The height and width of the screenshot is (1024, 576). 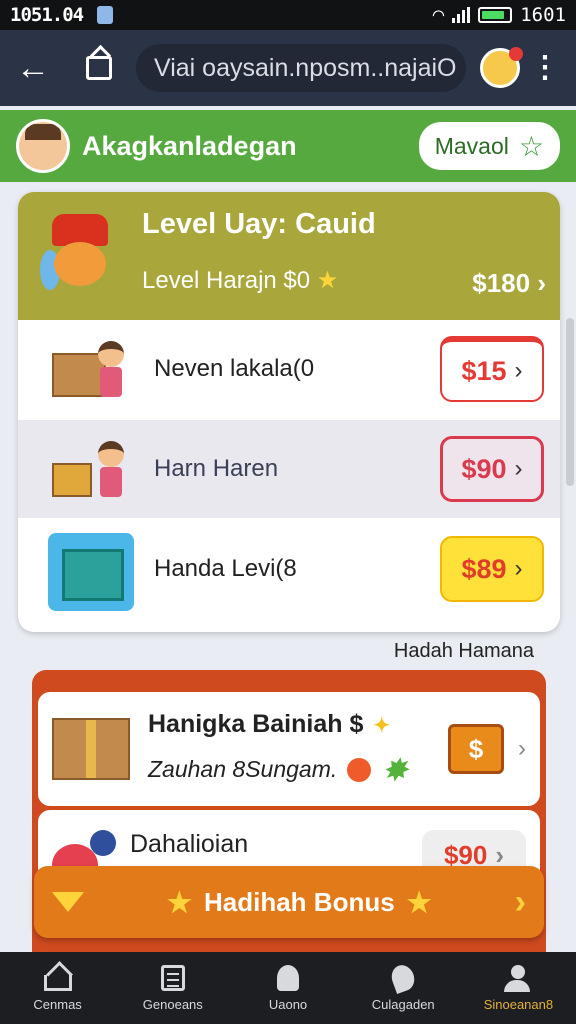 I want to click on triangle-down-icon, so click(x=68, y=902).